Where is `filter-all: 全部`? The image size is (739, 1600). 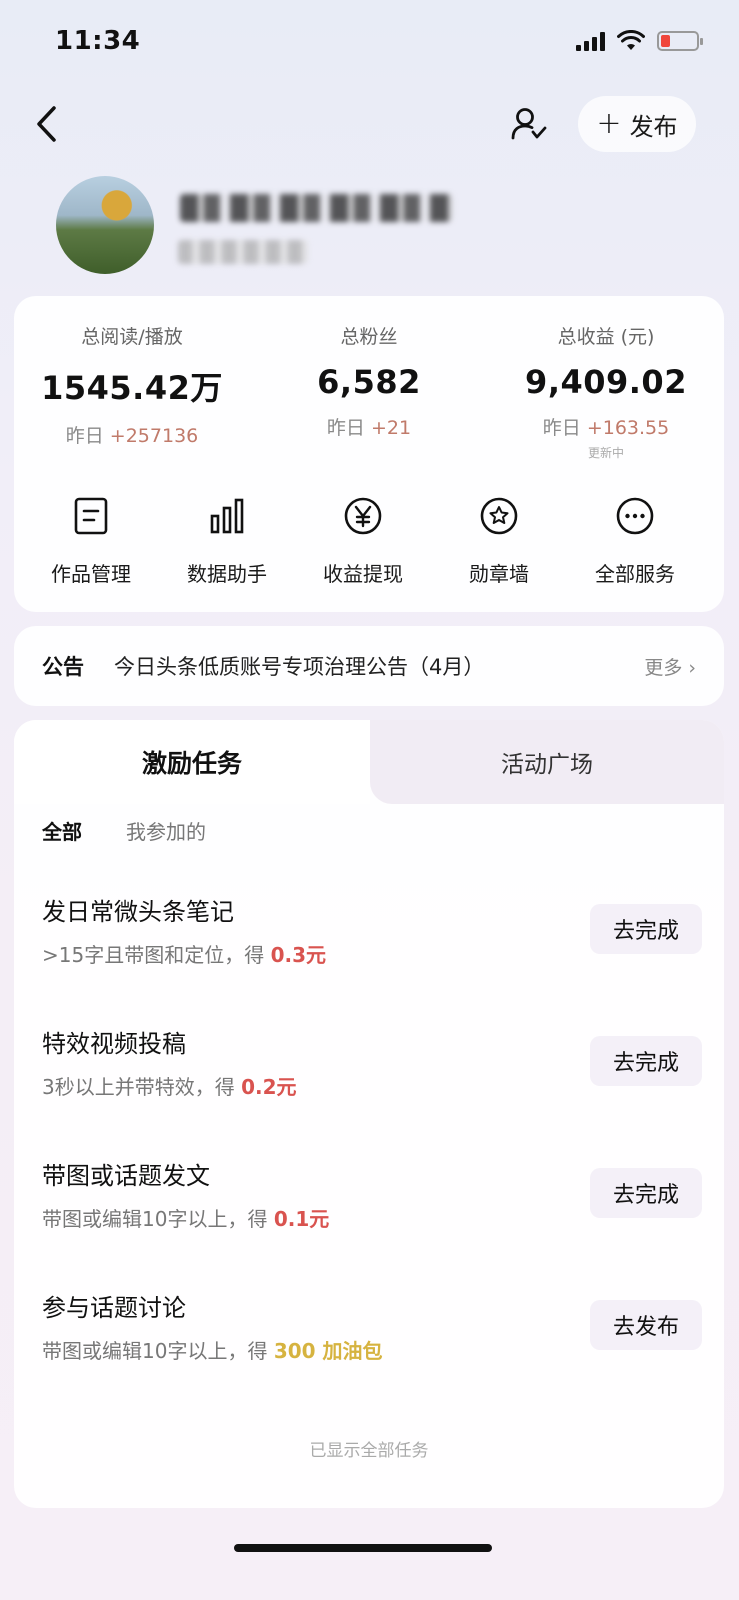
filter-all: 全部 is located at coordinates (62, 830).